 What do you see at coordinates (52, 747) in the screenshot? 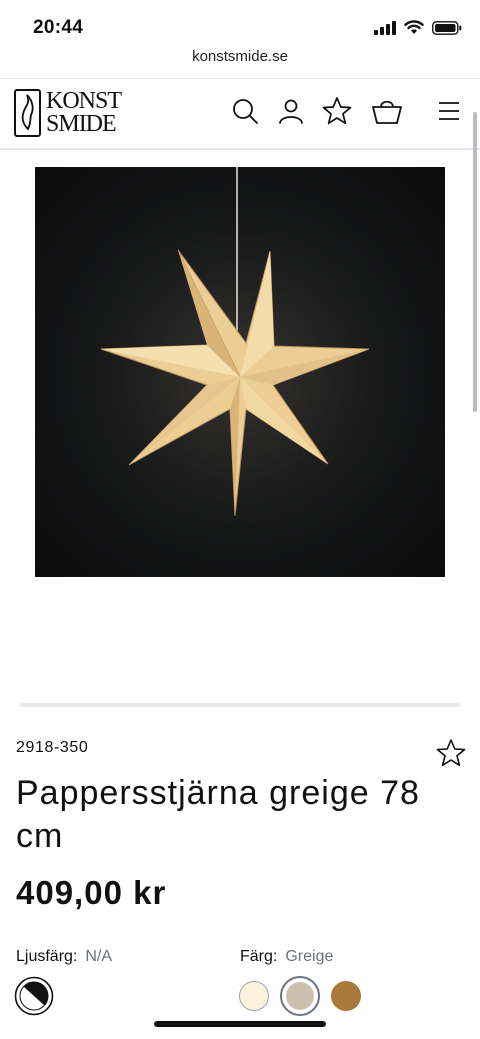
I see `product-sku: 2918-350` at bounding box center [52, 747].